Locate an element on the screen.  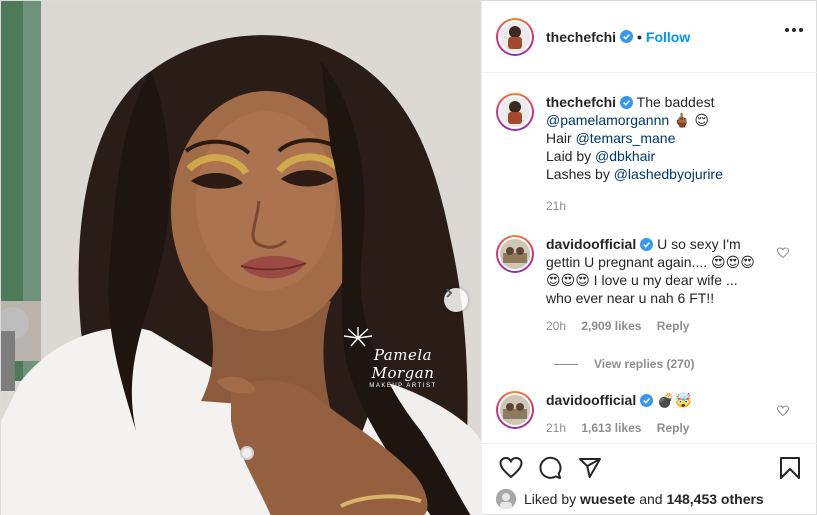
liker-avatar is located at coordinates (506, 499).